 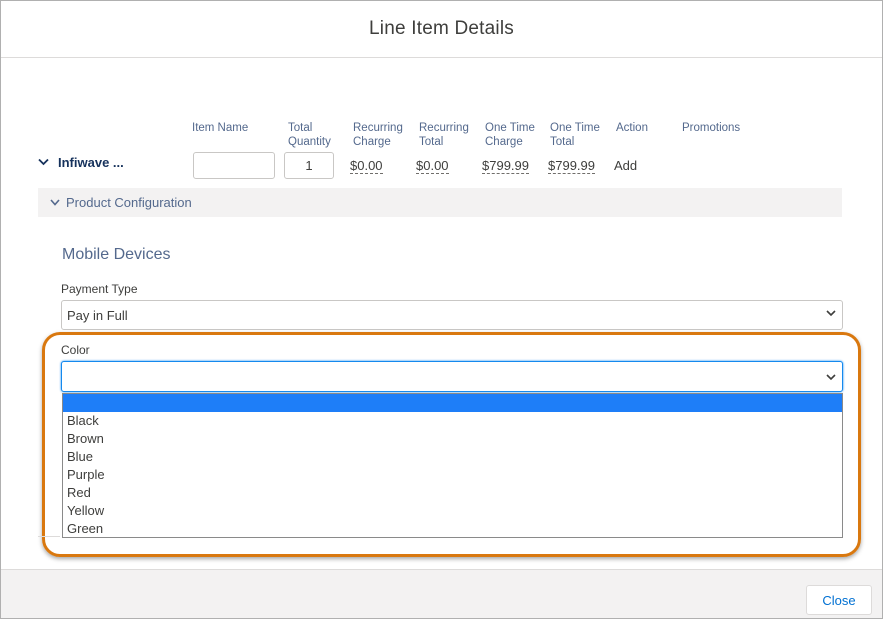 I want to click on recurring-charge-value: $0.00, so click(x=366, y=166).